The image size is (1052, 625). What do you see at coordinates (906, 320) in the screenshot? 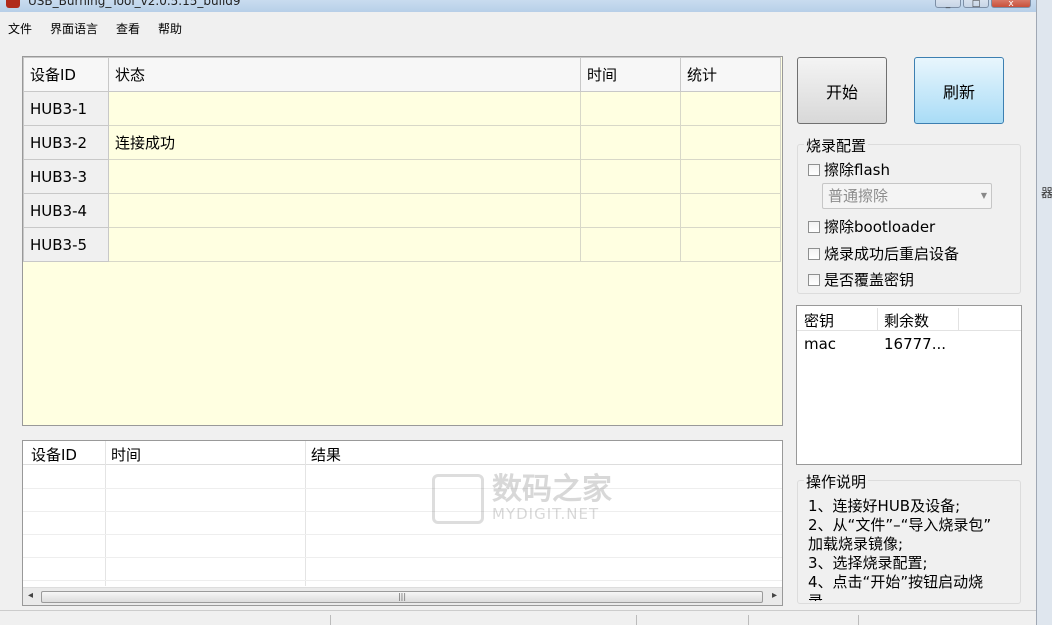
I see `column-remaining: 剩余数` at bounding box center [906, 320].